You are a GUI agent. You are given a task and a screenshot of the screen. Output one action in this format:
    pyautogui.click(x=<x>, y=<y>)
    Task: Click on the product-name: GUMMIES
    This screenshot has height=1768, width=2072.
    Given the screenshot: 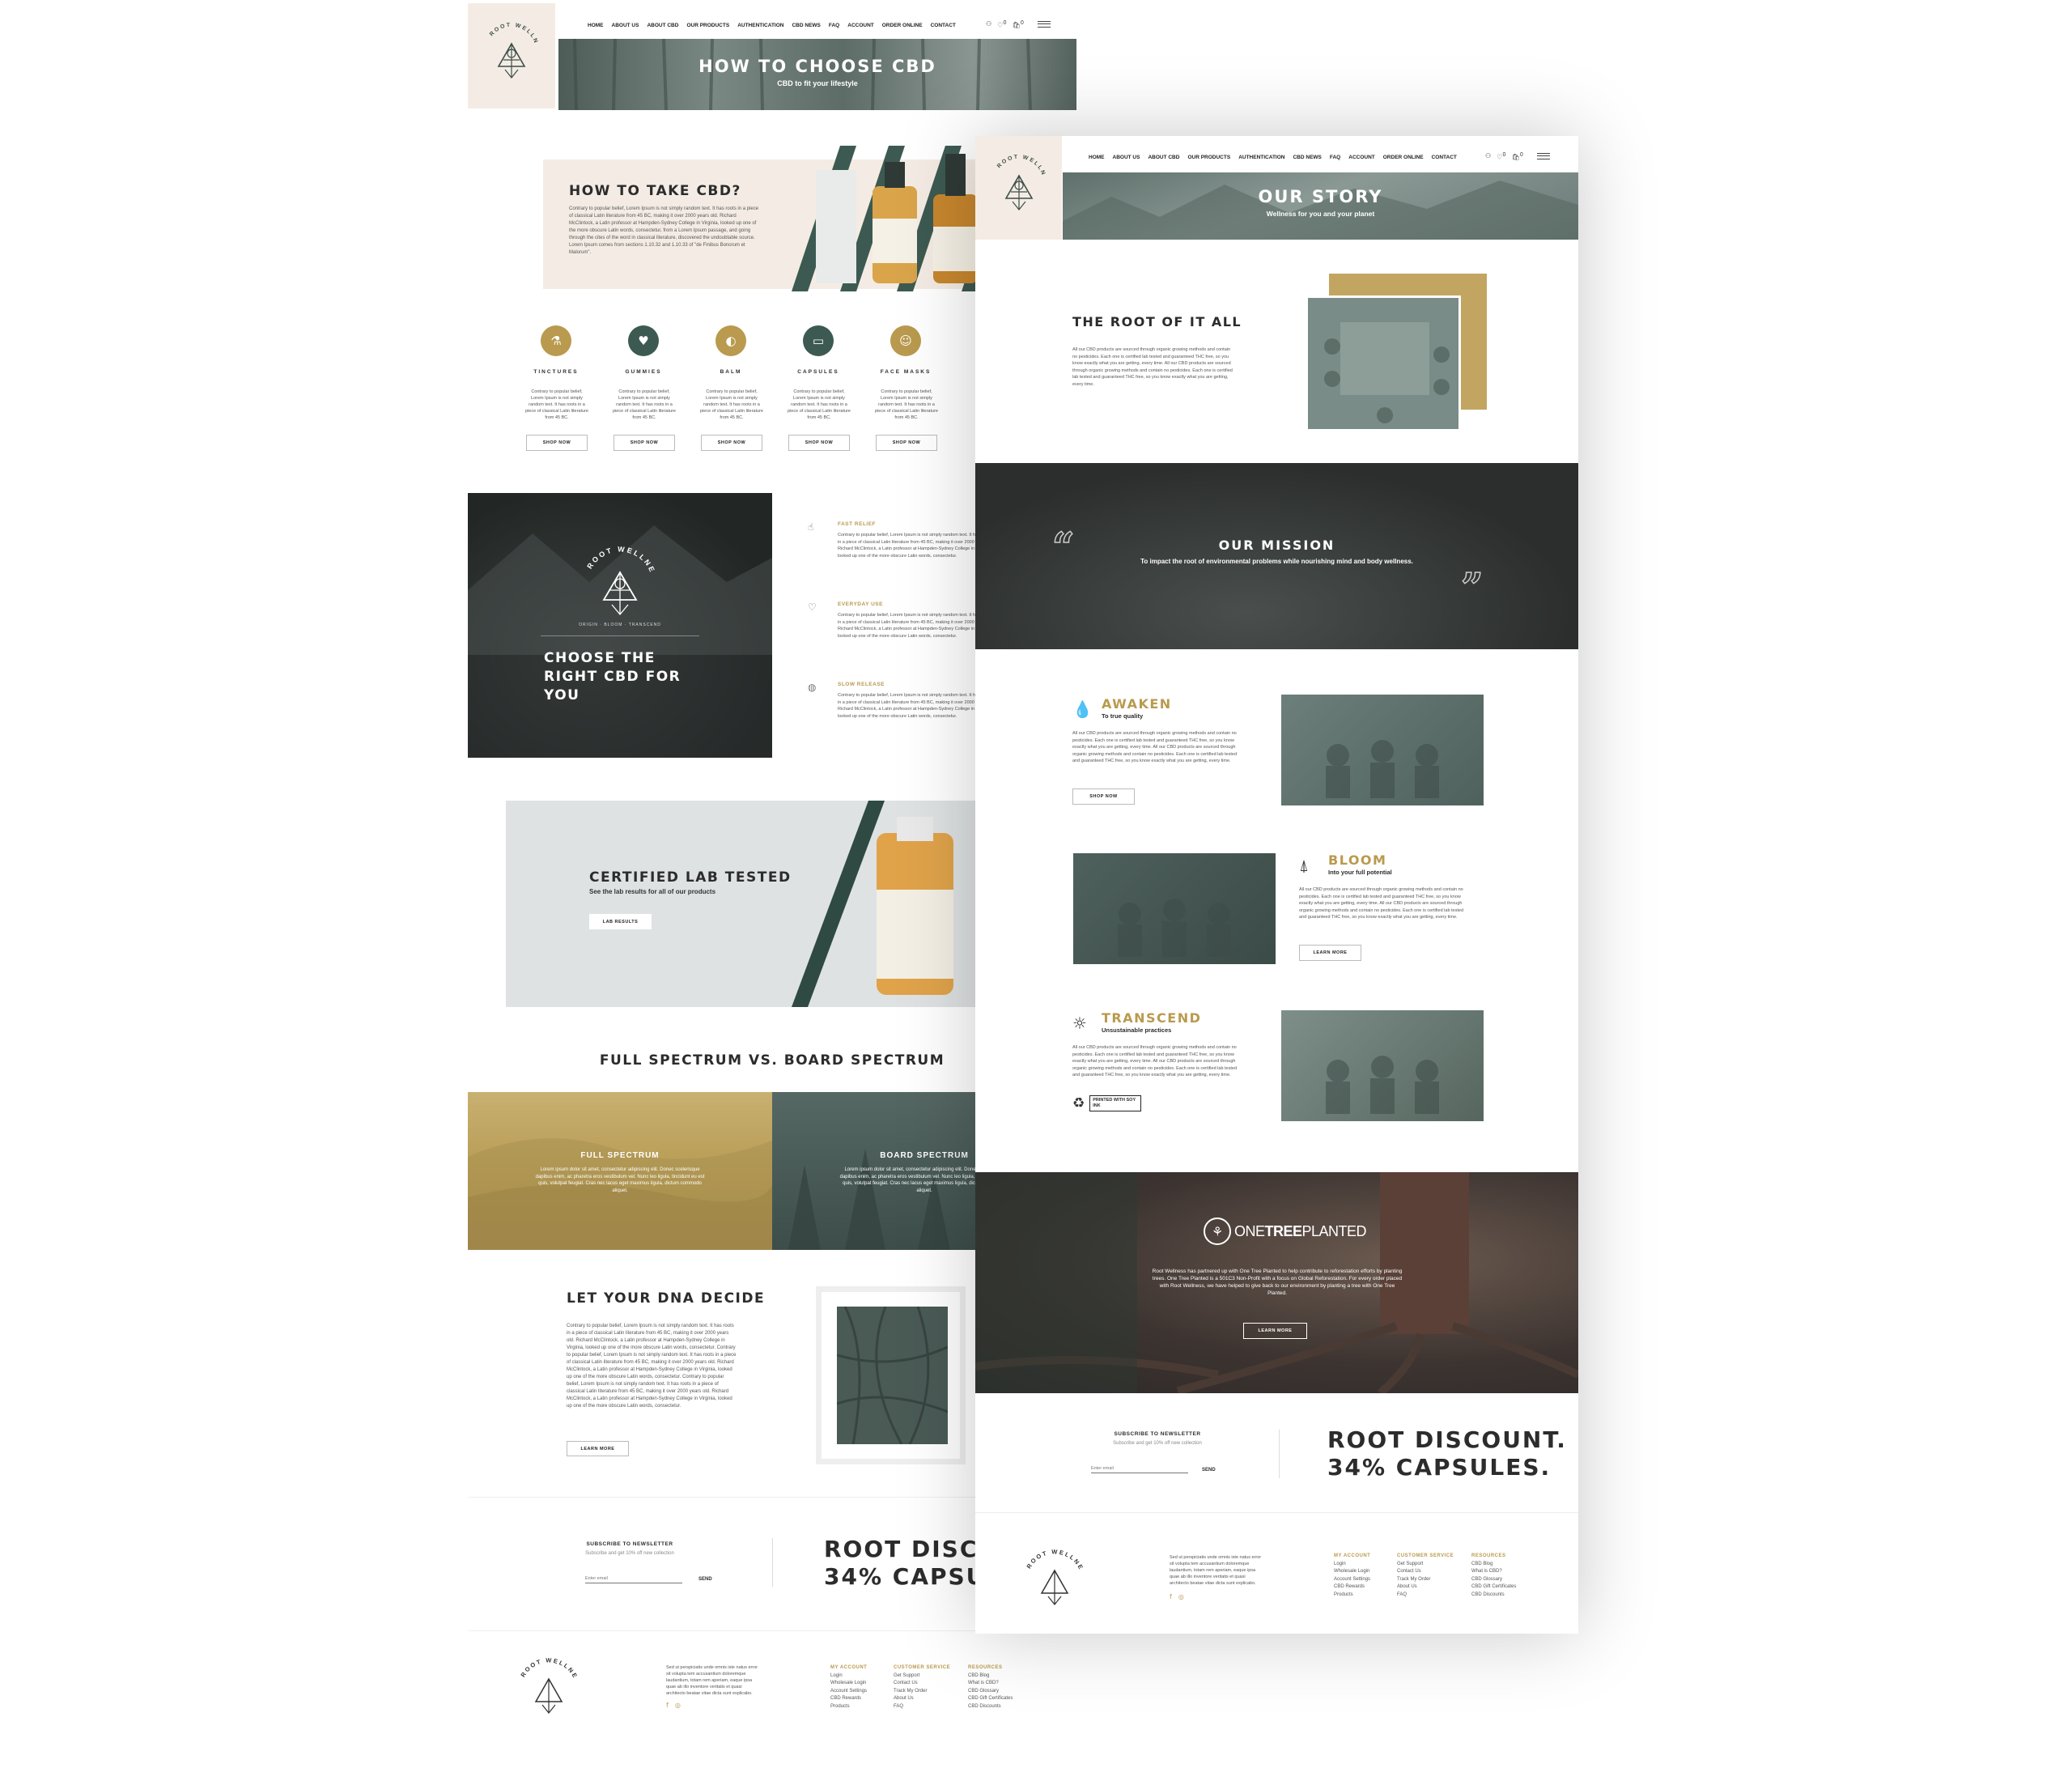 What is the action you would take?
    pyautogui.click(x=643, y=372)
    